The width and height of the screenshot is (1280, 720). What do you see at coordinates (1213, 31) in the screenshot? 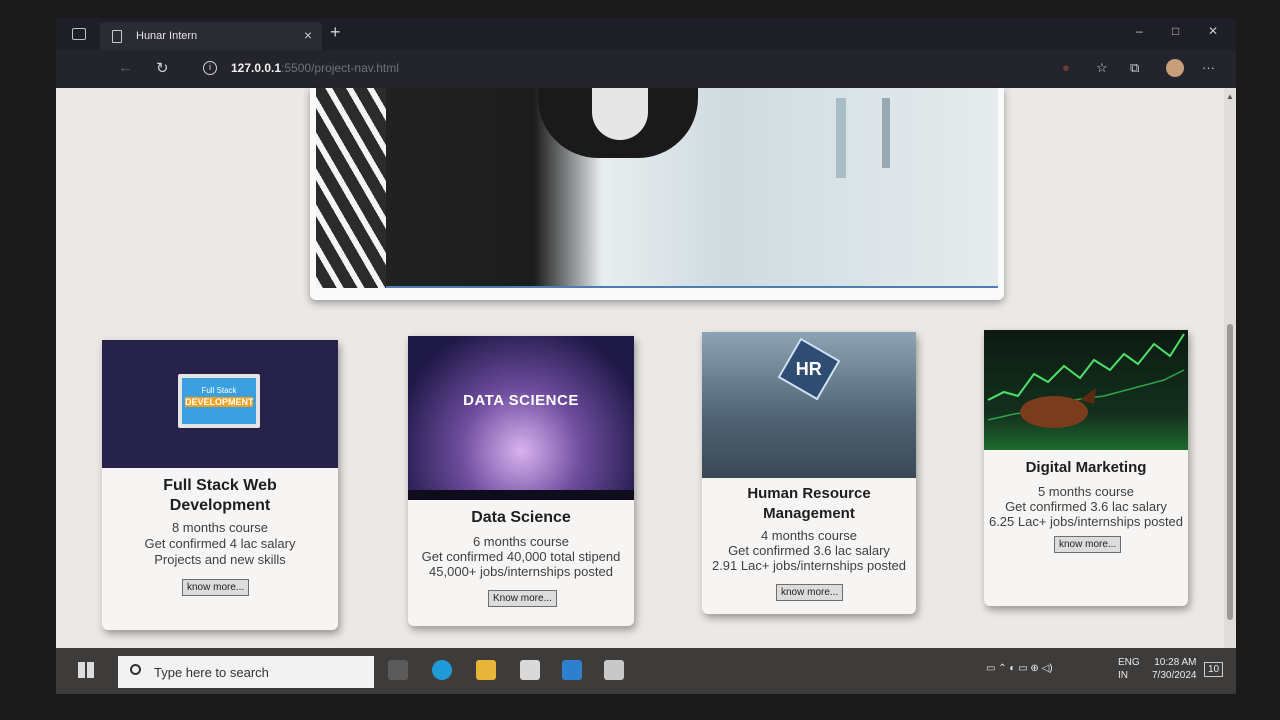
I see `close-window-button: ✕` at bounding box center [1213, 31].